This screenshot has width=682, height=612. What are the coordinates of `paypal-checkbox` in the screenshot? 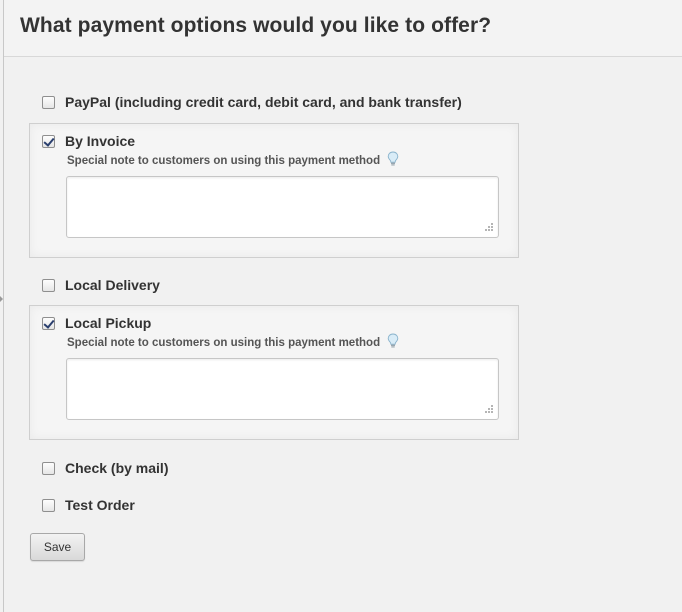 It's located at (48, 102).